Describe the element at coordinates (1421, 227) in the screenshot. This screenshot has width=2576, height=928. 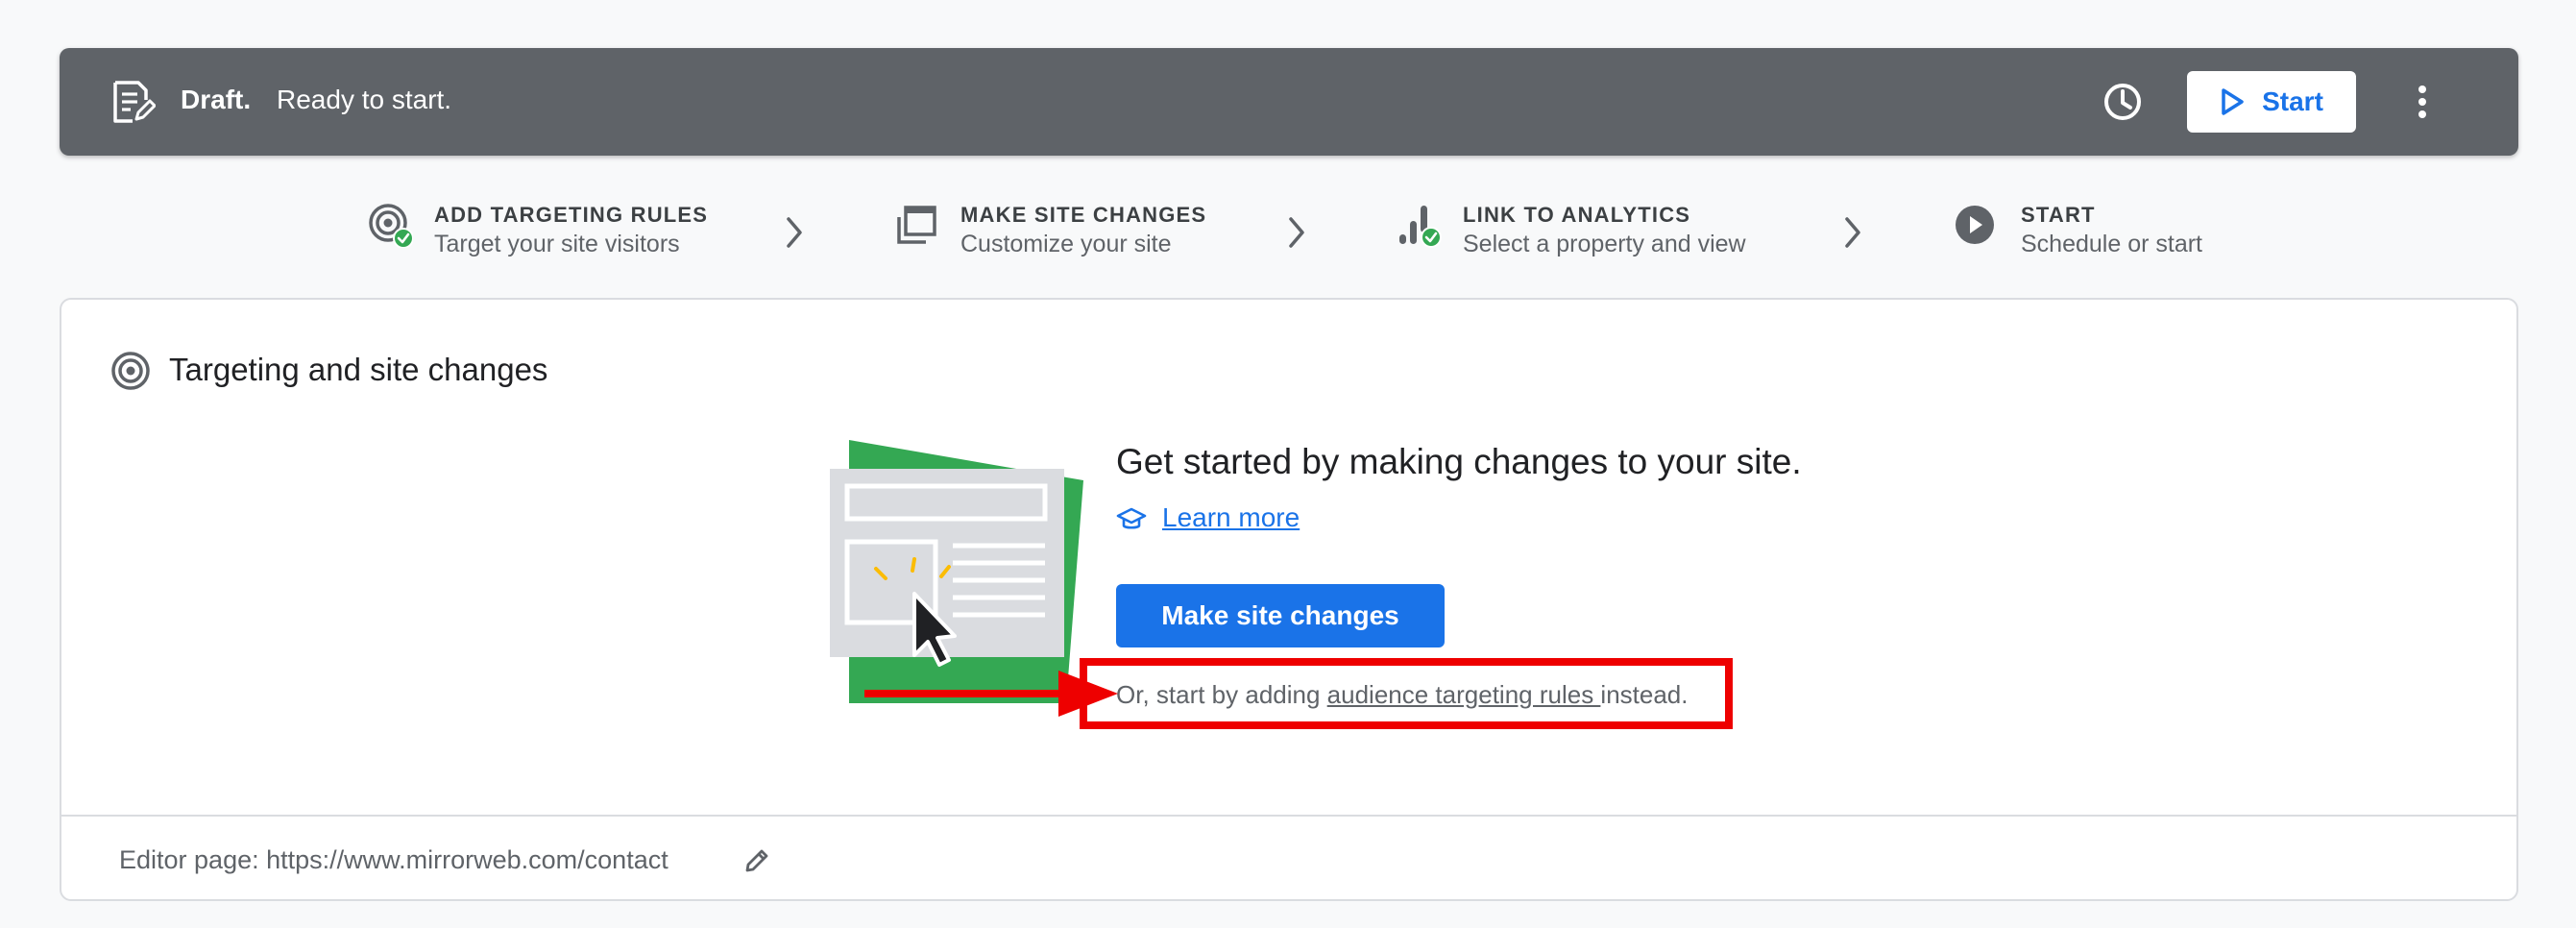
I see `analytics-check-icon` at that location.